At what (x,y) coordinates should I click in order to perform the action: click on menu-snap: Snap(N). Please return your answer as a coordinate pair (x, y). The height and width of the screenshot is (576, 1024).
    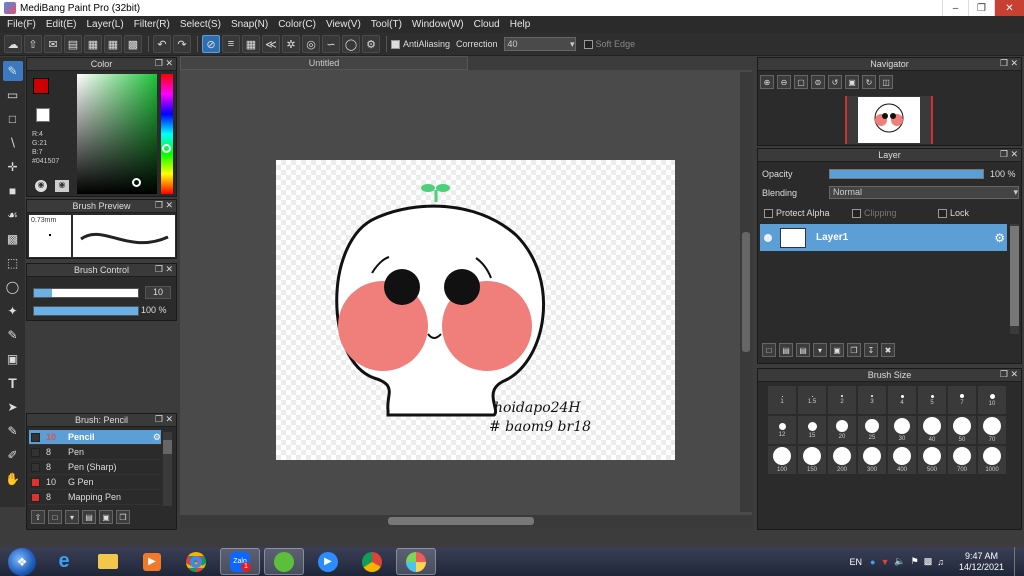
    Looking at the image, I should click on (249, 24).